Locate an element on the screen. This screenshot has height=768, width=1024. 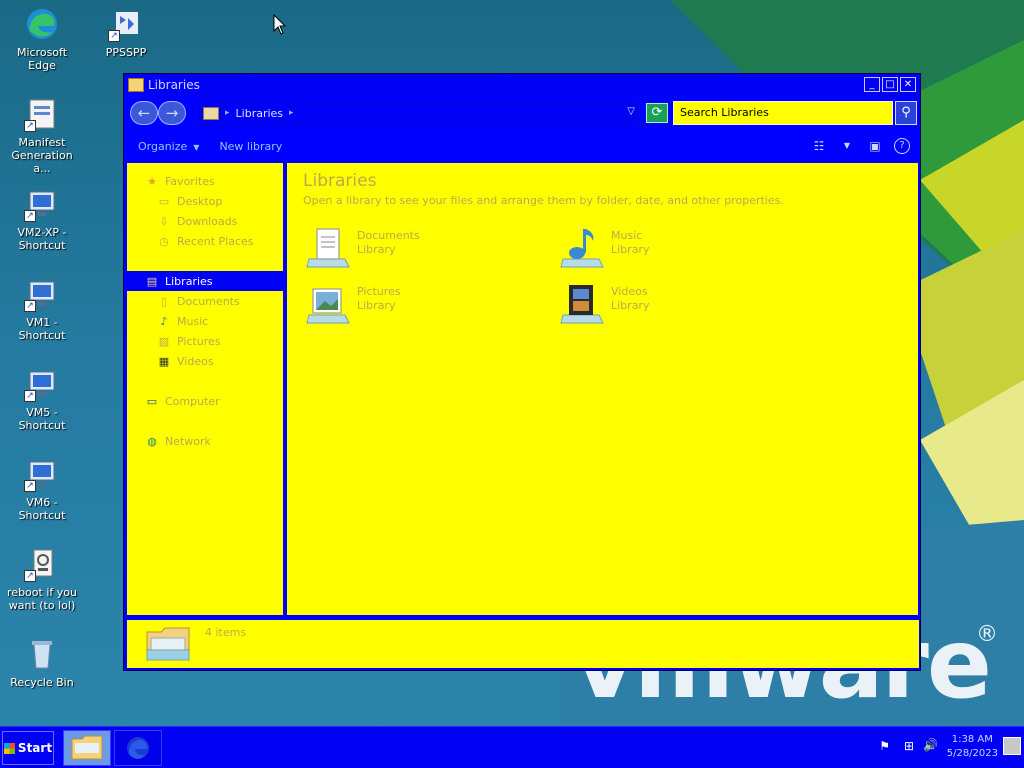
start-label: Start is located at coordinates (35, 748).